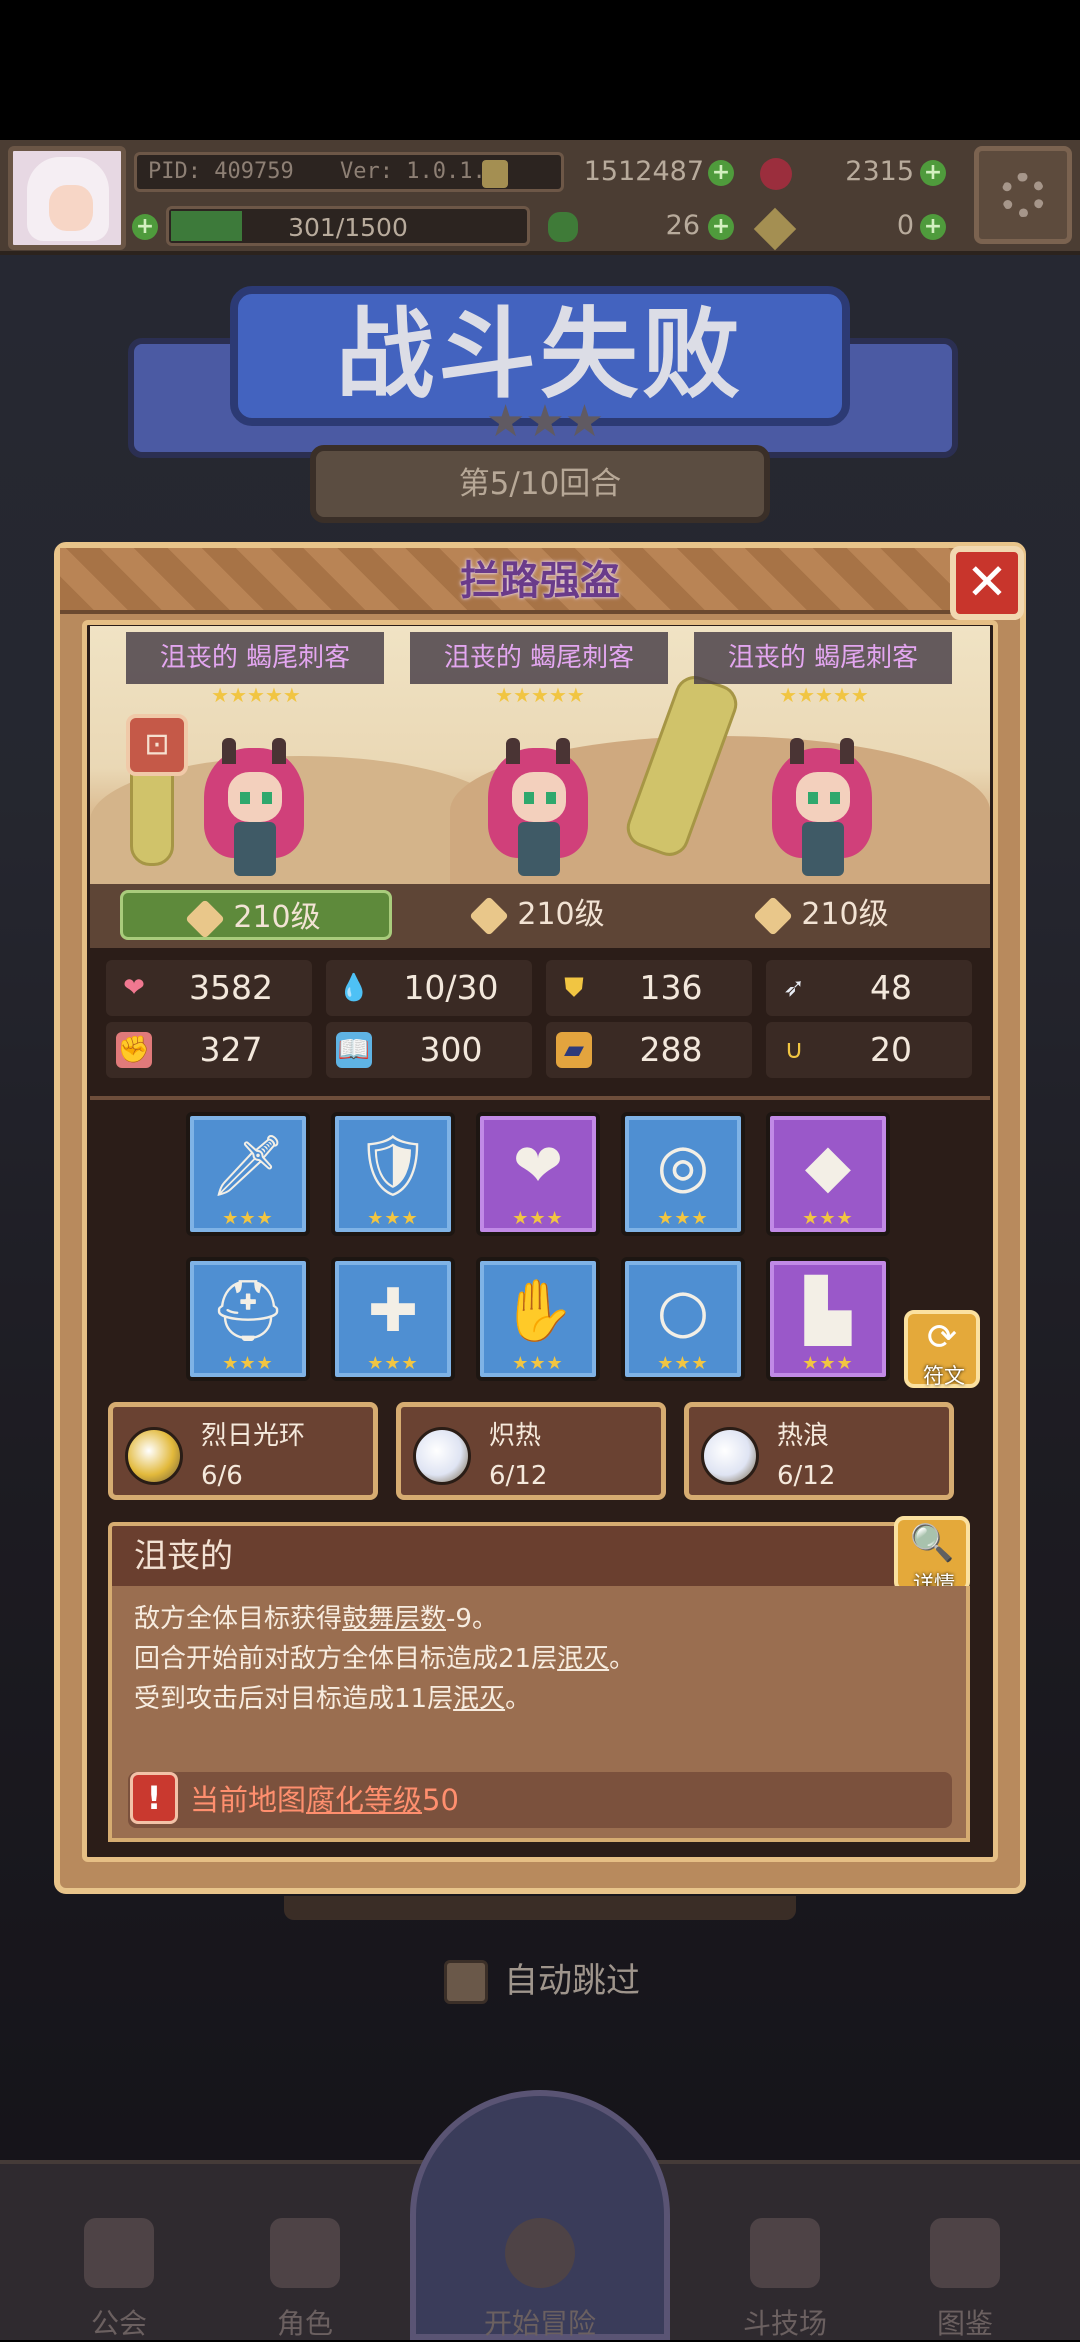 This screenshot has height=2342, width=1080. I want to click on search-icon, so click(540, 2253).